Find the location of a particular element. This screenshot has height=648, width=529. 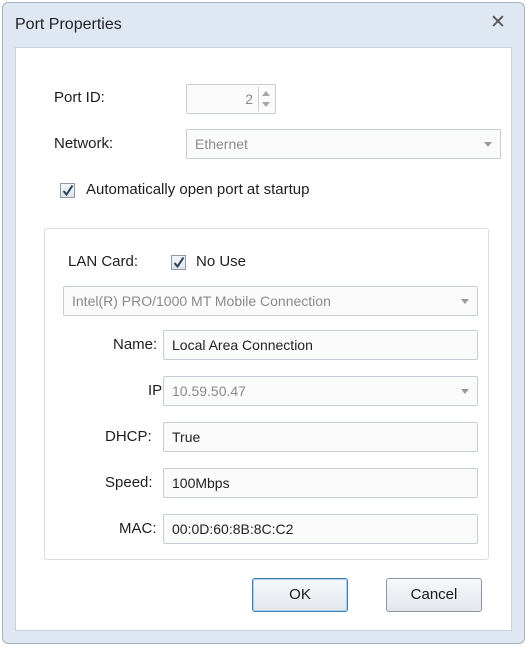

speed-label: Speed: is located at coordinates (129, 482).